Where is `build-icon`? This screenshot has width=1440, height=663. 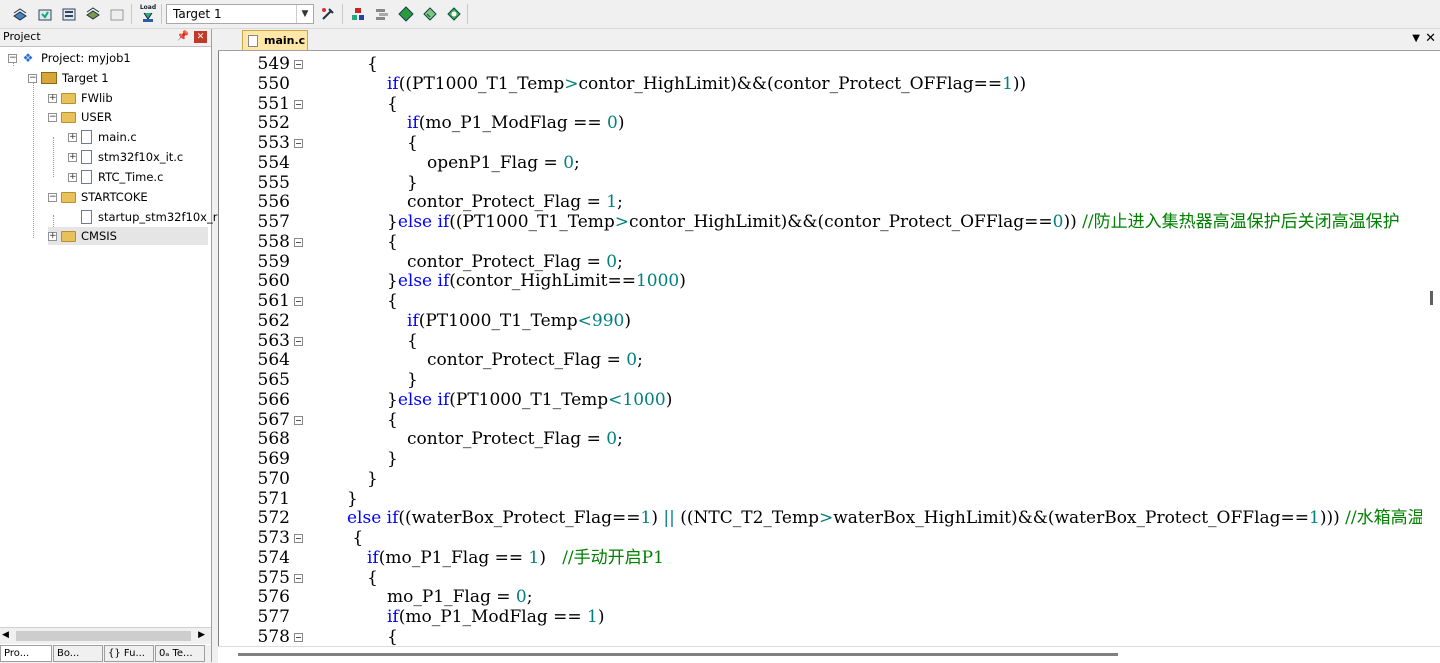
build-icon is located at coordinates (45, 14).